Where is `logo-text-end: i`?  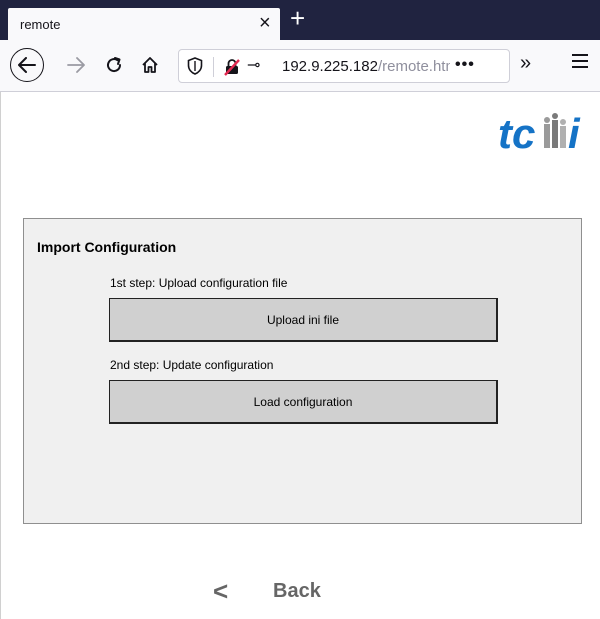 logo-text-end: i is located at coordinates (574, 133).